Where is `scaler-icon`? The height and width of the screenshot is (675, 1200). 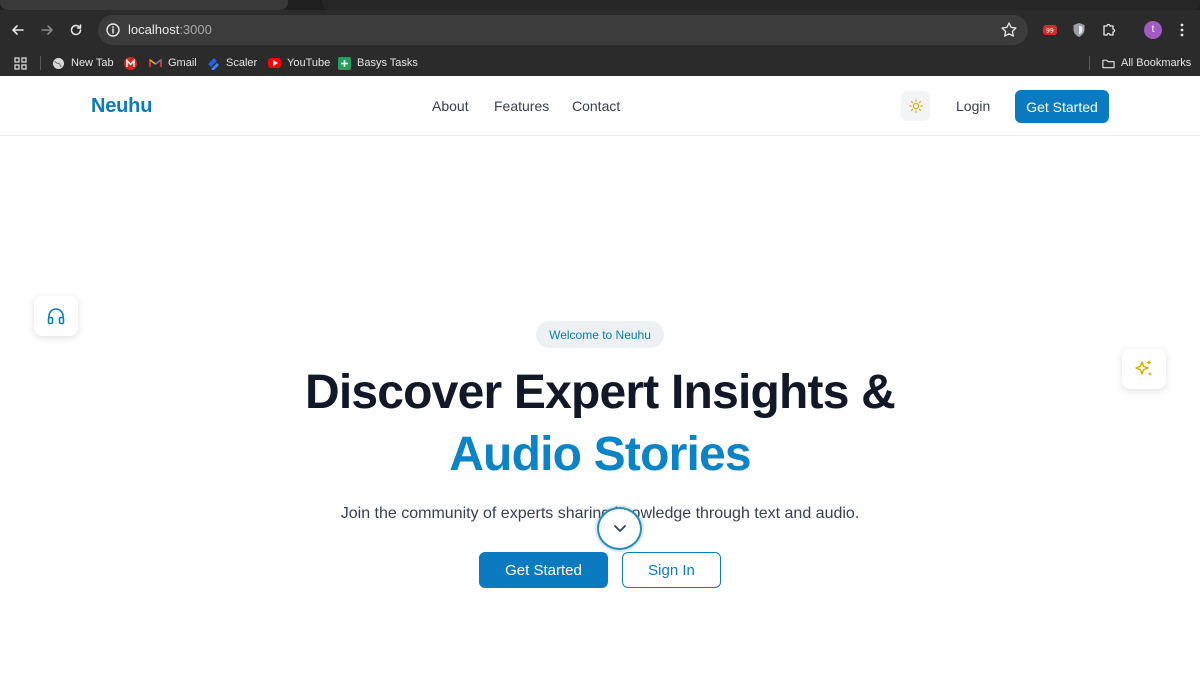
scaler-icon is located at coordinates (213, 63).